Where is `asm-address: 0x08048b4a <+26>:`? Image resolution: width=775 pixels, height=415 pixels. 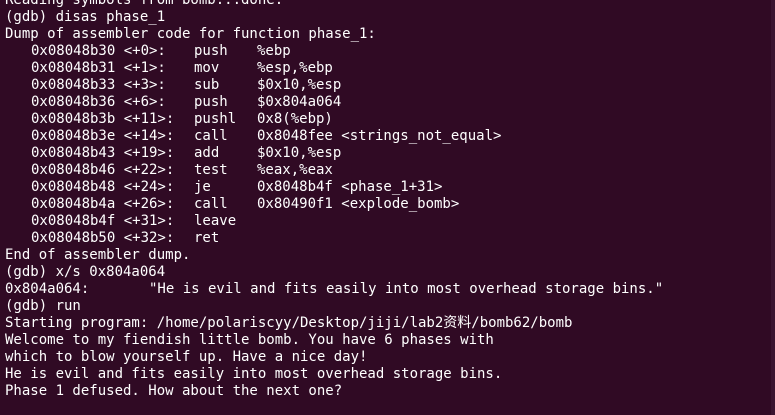
asm-address: 0x08048b4a <+26>: is located at coordinates (103, 204).